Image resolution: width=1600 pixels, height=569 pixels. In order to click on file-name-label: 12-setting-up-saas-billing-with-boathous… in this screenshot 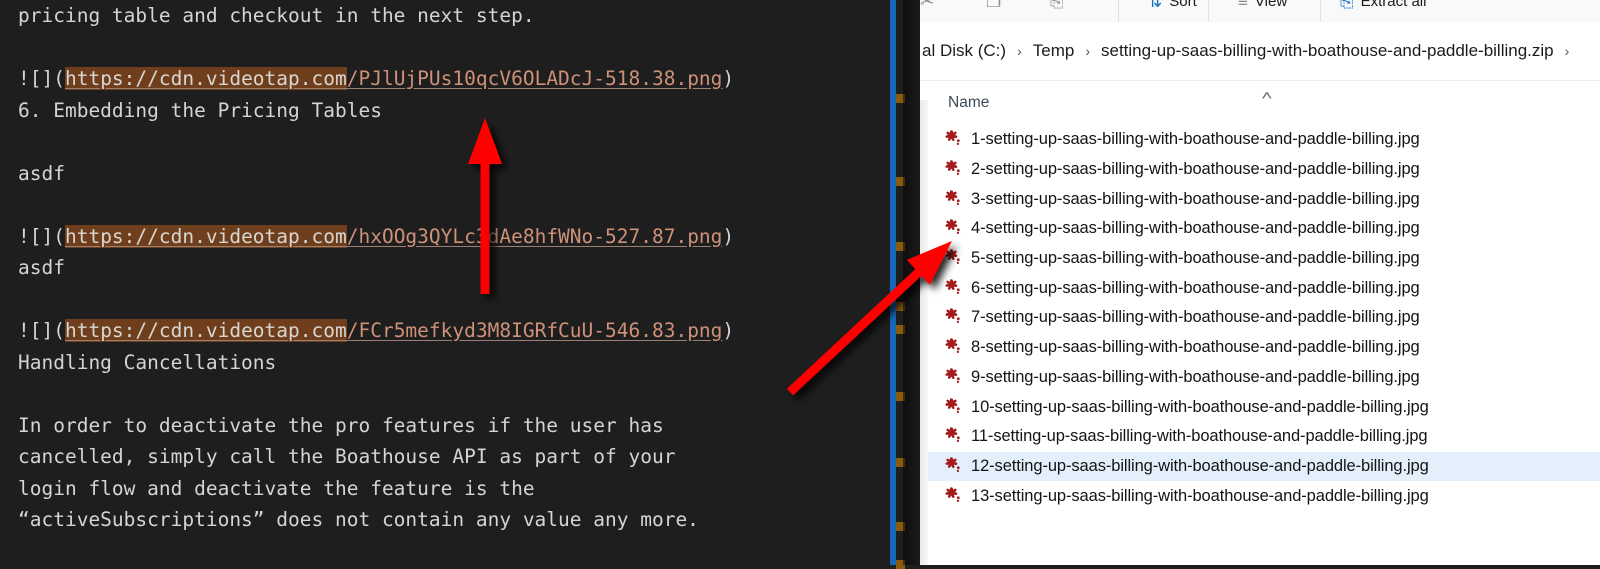, I will do `click(1200, 466)`.